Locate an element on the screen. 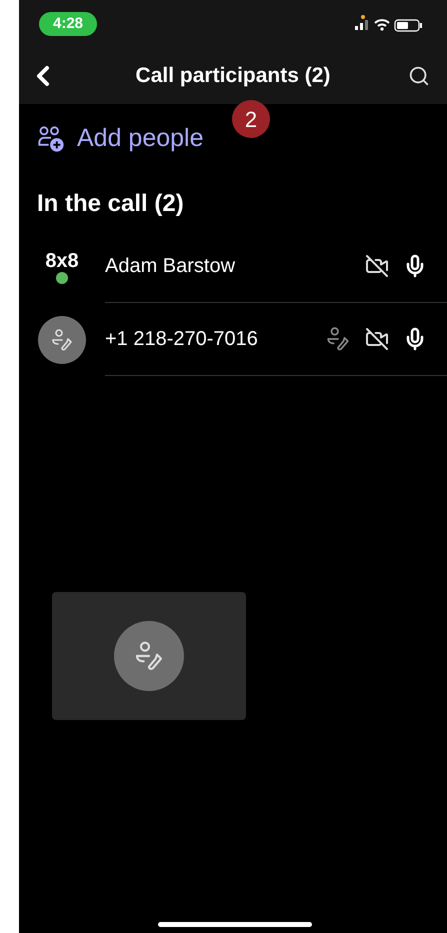  participant-name: +1 218-270-7016 is located at coordinates (182, 339).